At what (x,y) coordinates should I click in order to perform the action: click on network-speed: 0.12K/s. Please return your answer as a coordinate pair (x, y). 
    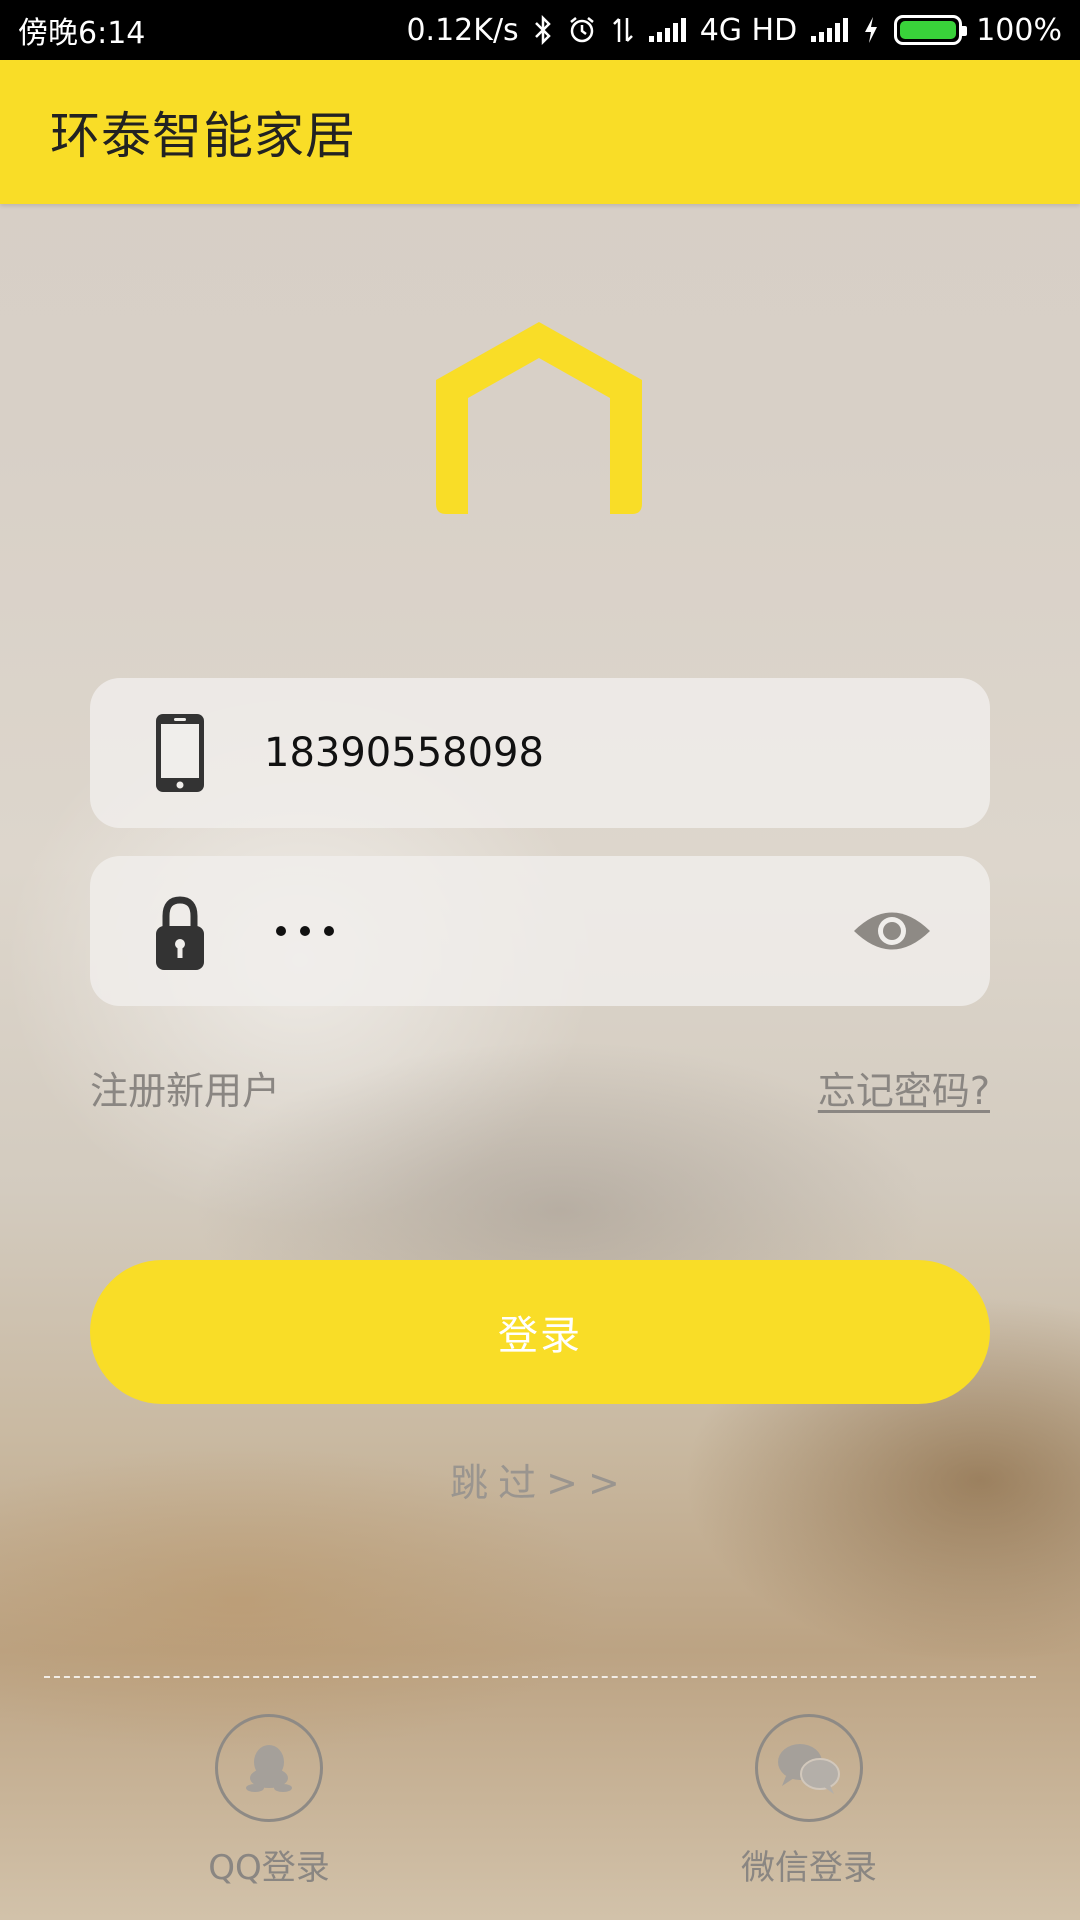
    Looking at the image, I should click on (462, 30).